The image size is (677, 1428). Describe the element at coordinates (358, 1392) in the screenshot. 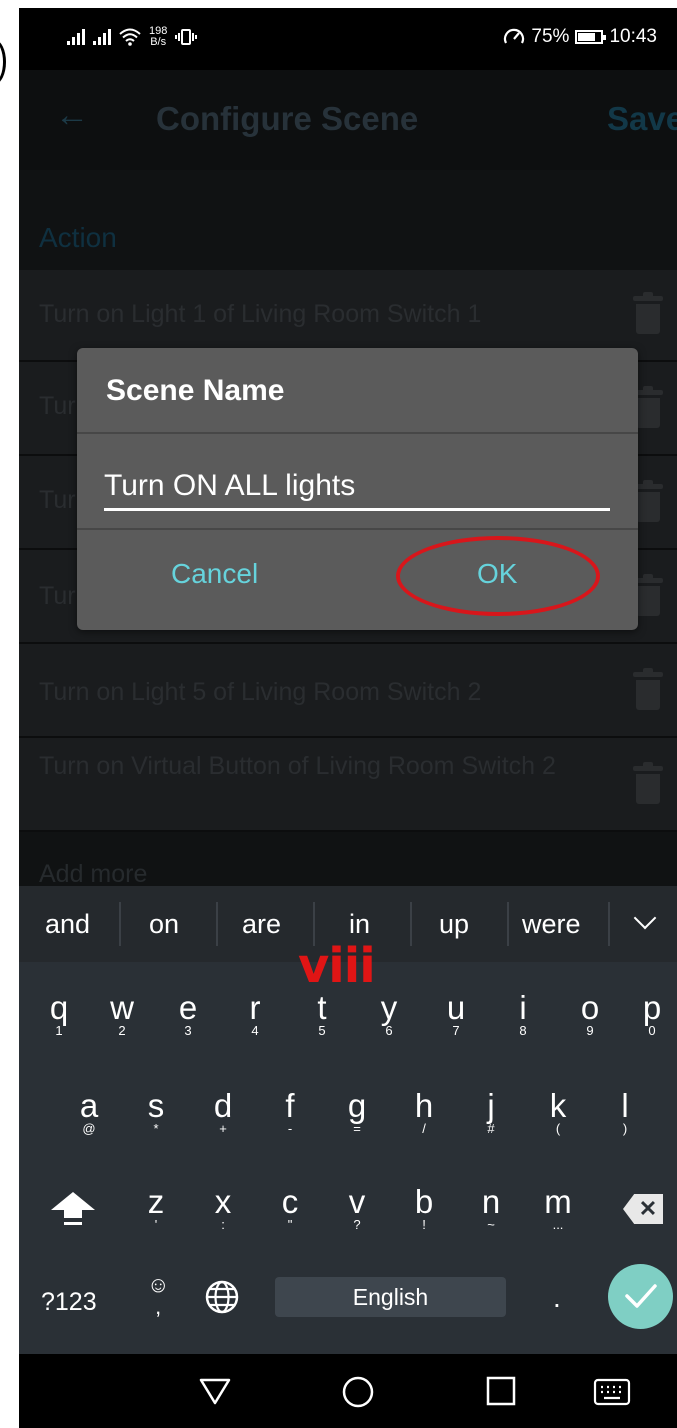

I see `home-circle-icon` at that location.